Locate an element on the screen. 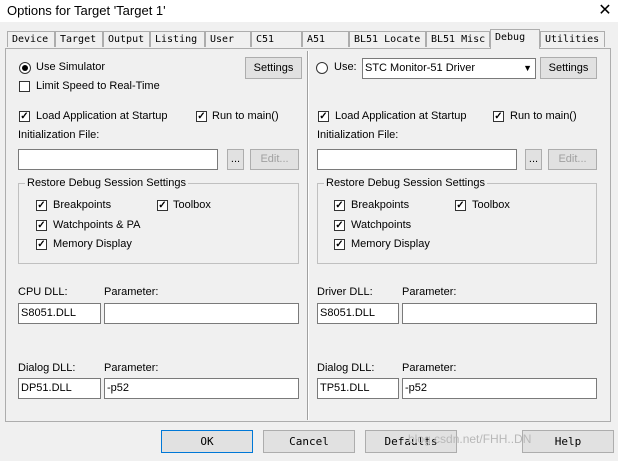 This screenshot has height=461, width=618. right-breakpoints-checkbox: ✓ is located at coordinates (339, 205).